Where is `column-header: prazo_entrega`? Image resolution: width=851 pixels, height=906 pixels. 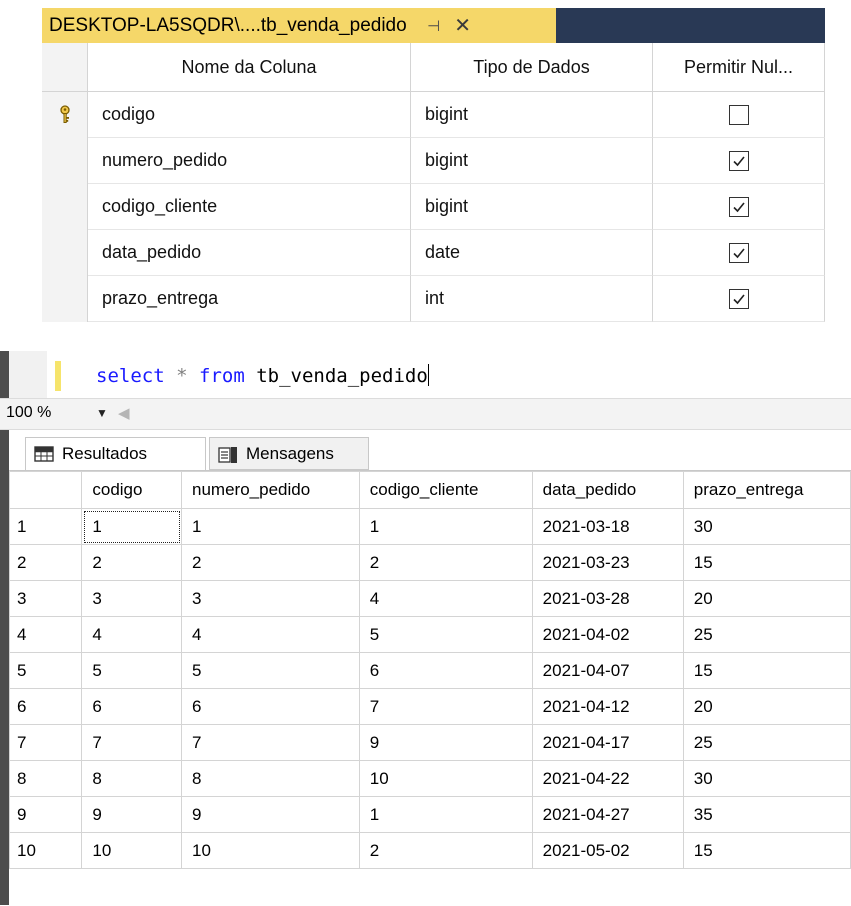 column-header: prazo_entrega is located at coordinates (766, 490).